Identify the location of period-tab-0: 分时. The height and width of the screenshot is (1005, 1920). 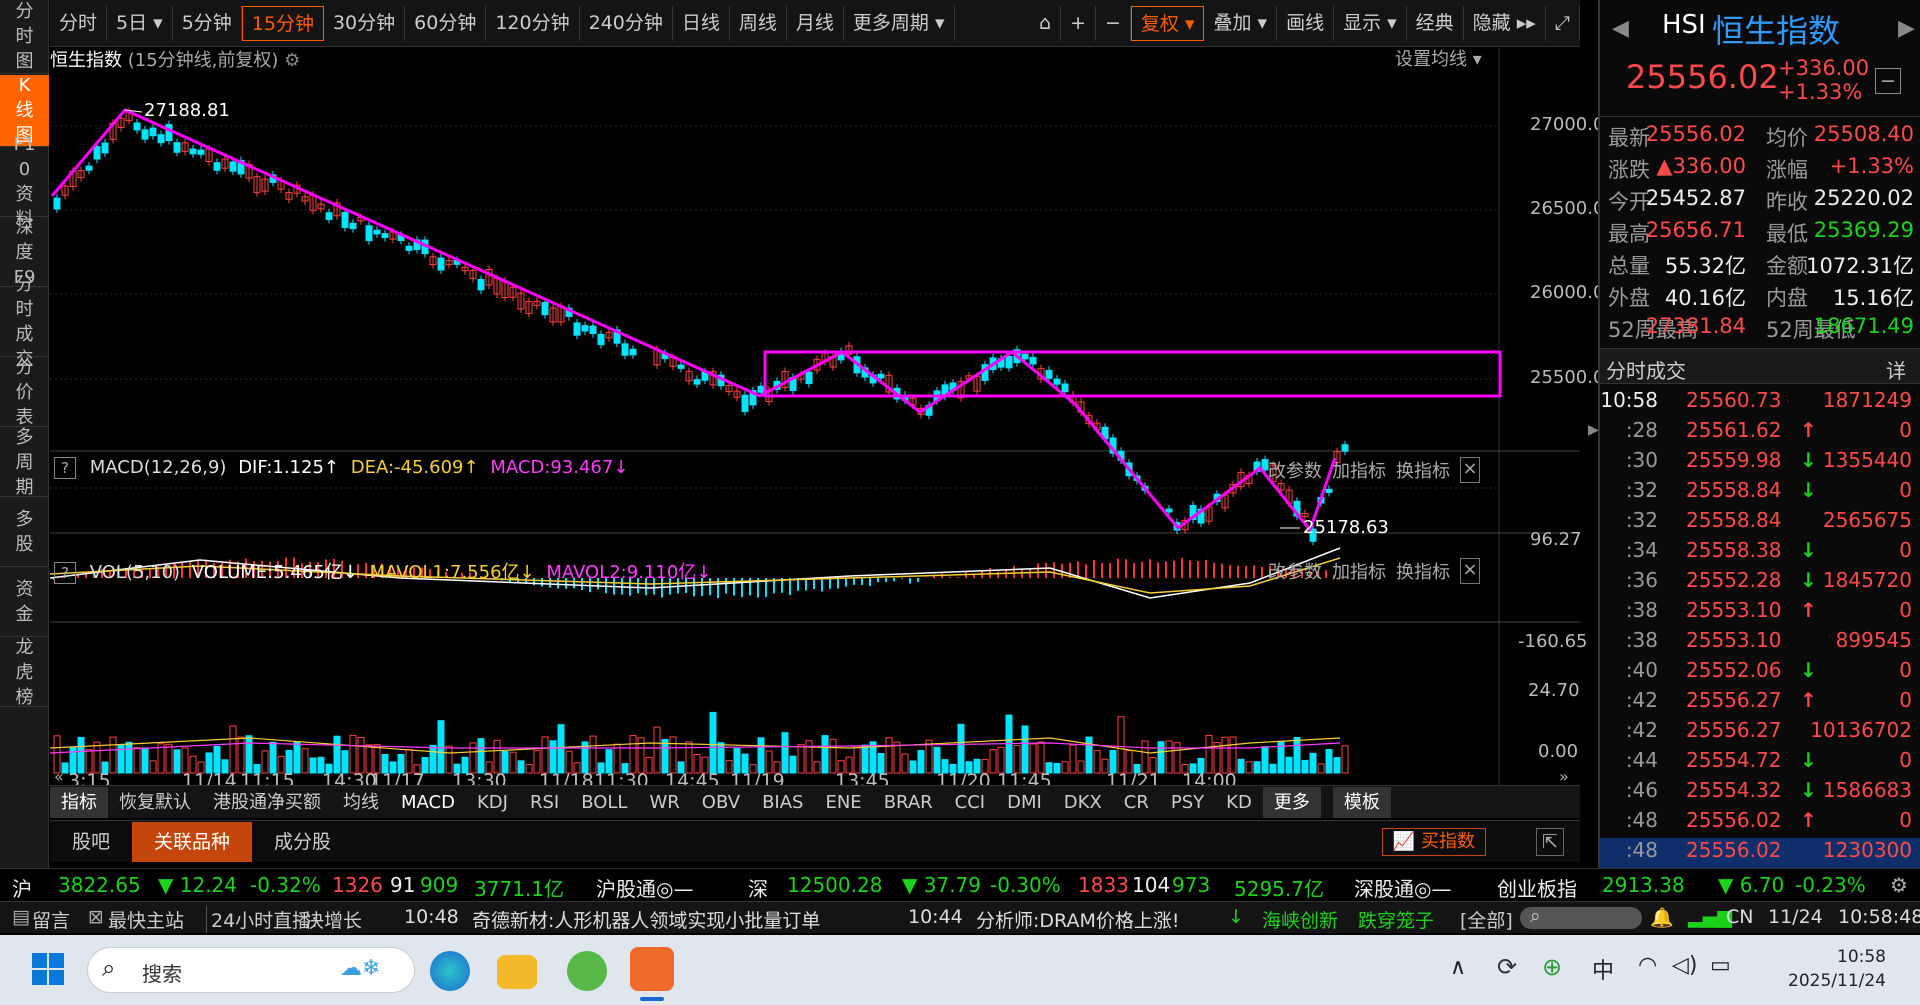
(79, 23).